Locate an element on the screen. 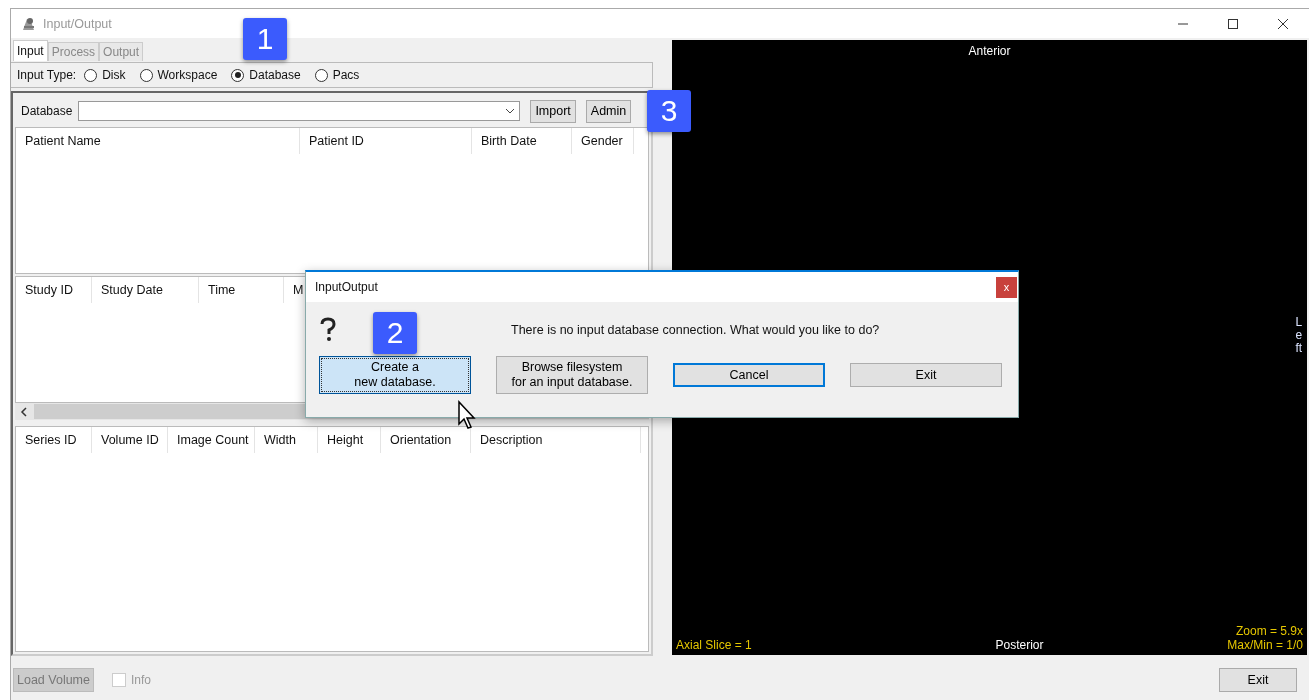 The width and height of the screenshot is (1309, 700). scroll-left-icon is located at coordinates (24, 411).